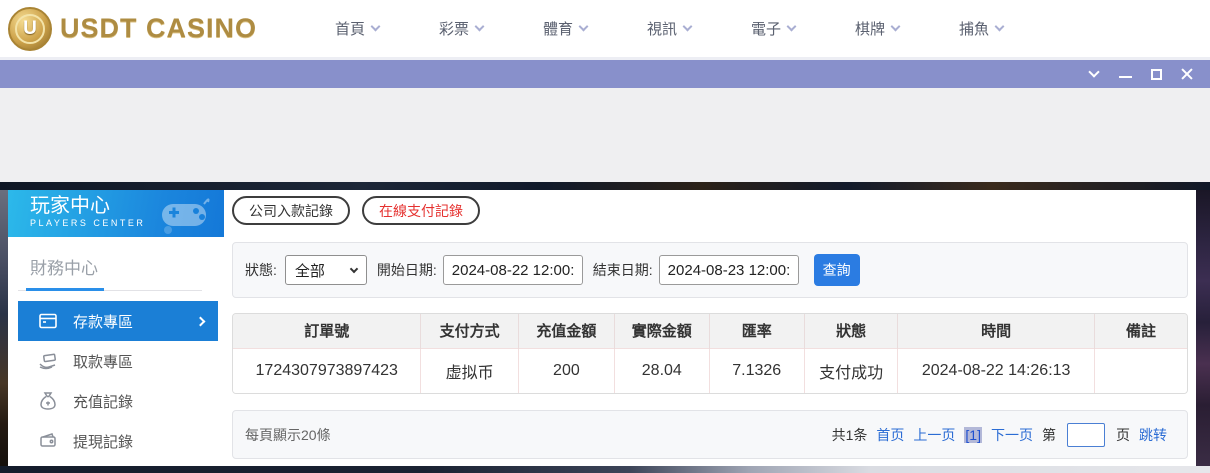  I want to click on status-select: 全部, so click(325, 270).